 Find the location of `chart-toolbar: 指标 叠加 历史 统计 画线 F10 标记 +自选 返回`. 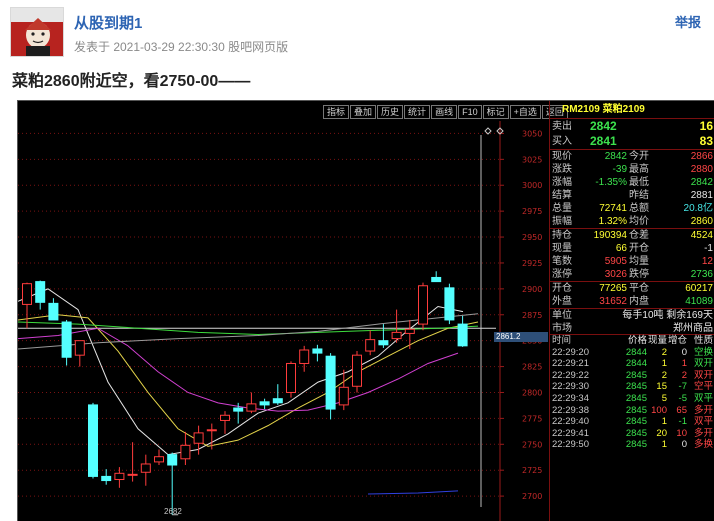

chart-toolbar: 指标 叠加 历史 统计 画线 F10 标记 +自选 返回 is located at coordinates (446, 112).